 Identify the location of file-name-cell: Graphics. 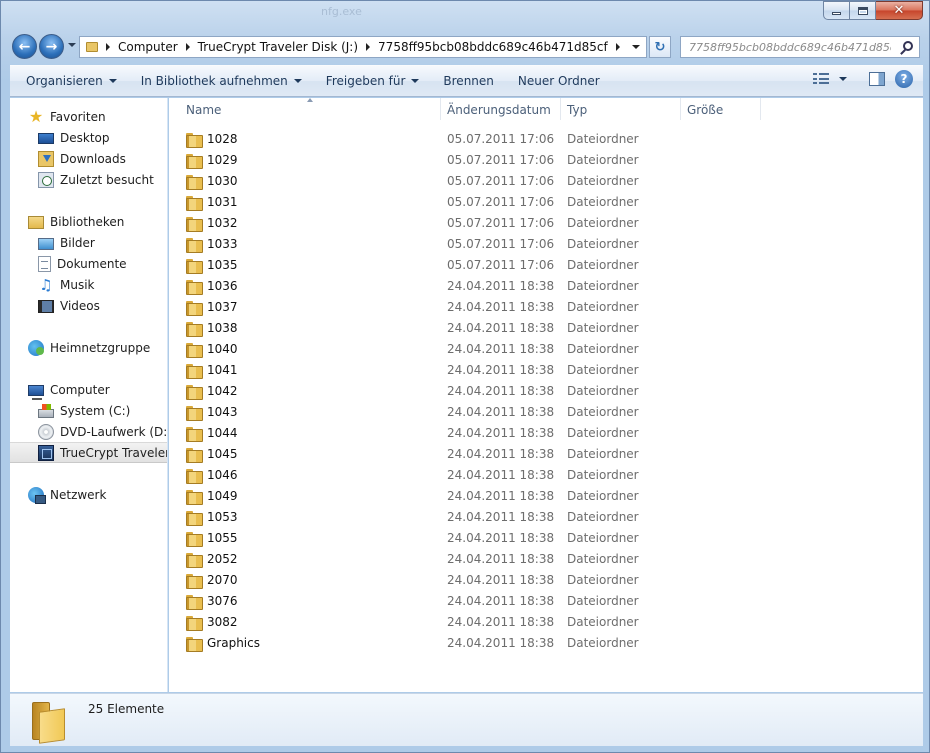
(223, 642).